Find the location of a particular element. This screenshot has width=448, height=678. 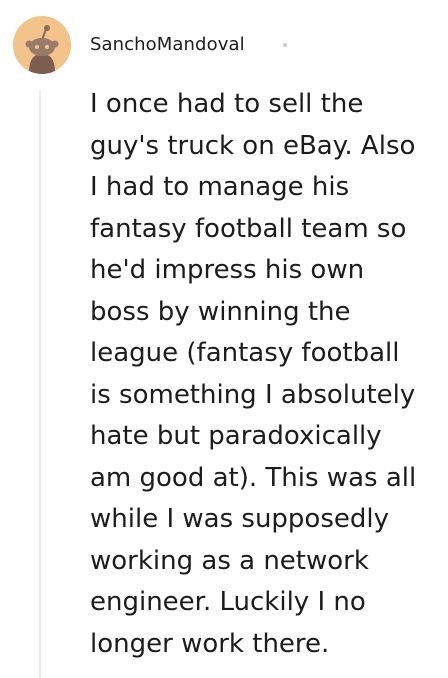

comment-line: I had to manage his is located at coordinates (220, 187).